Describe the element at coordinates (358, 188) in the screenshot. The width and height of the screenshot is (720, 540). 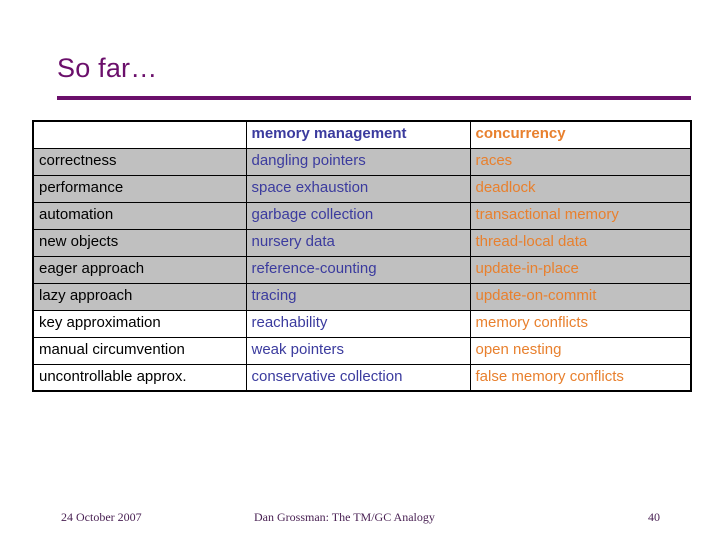
I see `table-cell-memory: space exhaustion` at that location.